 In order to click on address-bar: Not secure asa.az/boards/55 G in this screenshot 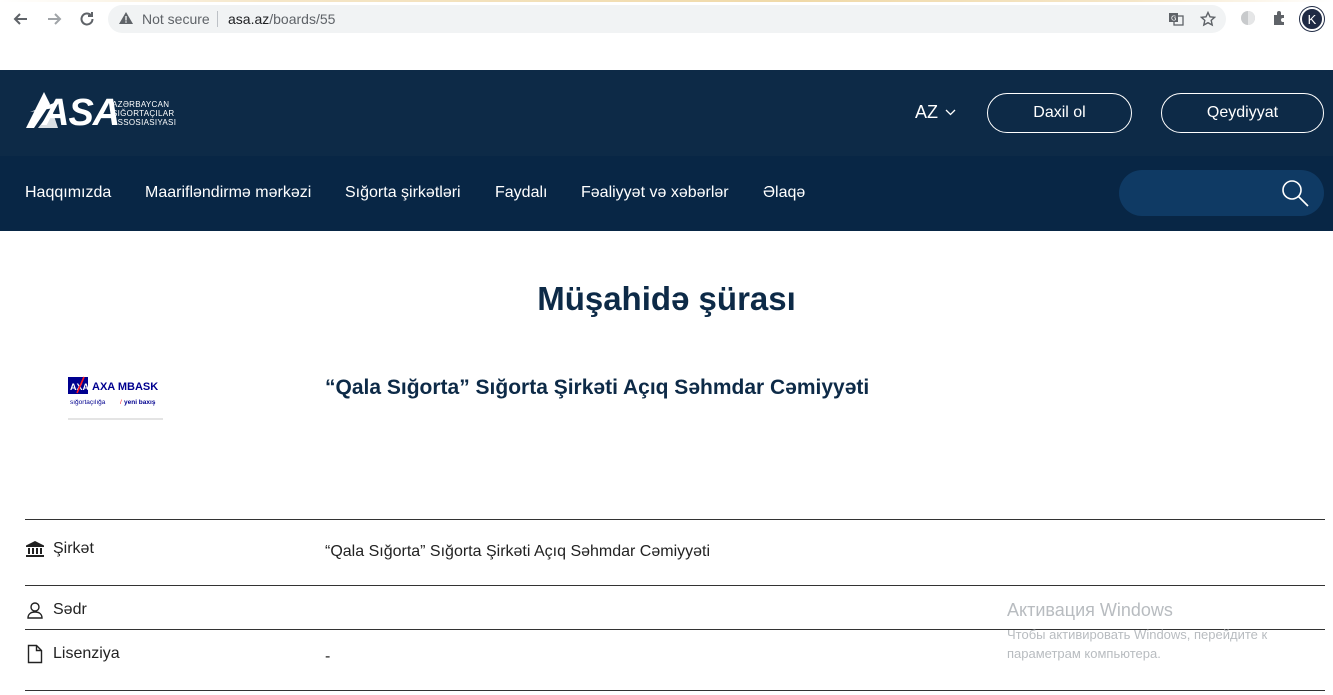, I will do `click(667, 19)`.